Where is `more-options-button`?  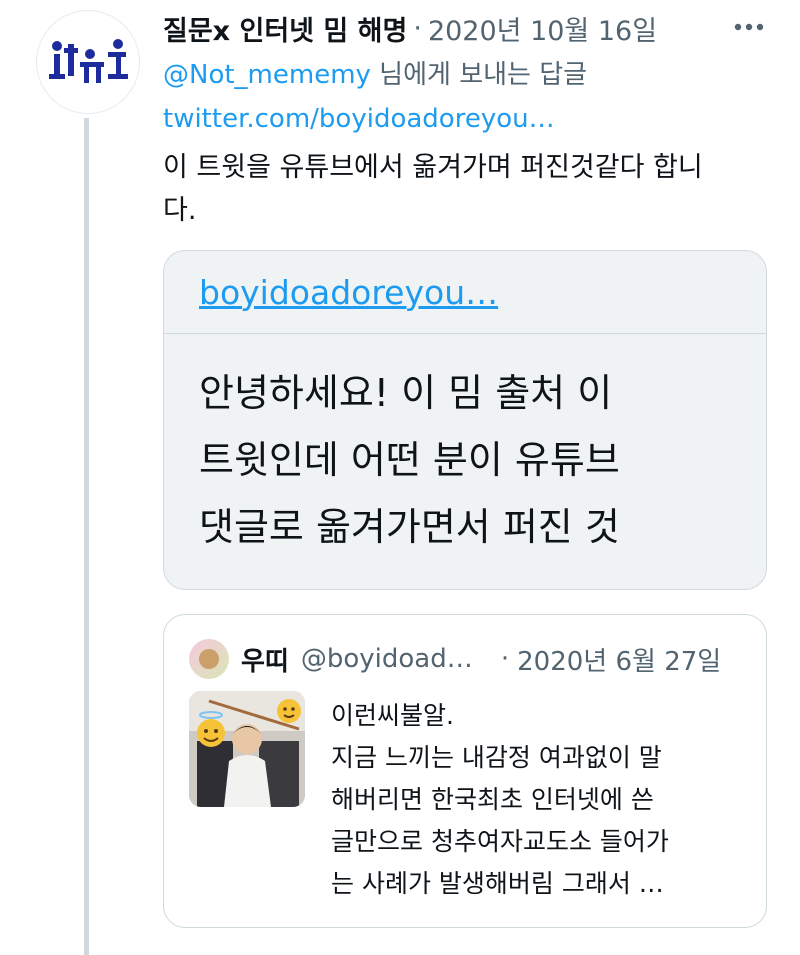 more-options-button is located at coordinates (749, 27).